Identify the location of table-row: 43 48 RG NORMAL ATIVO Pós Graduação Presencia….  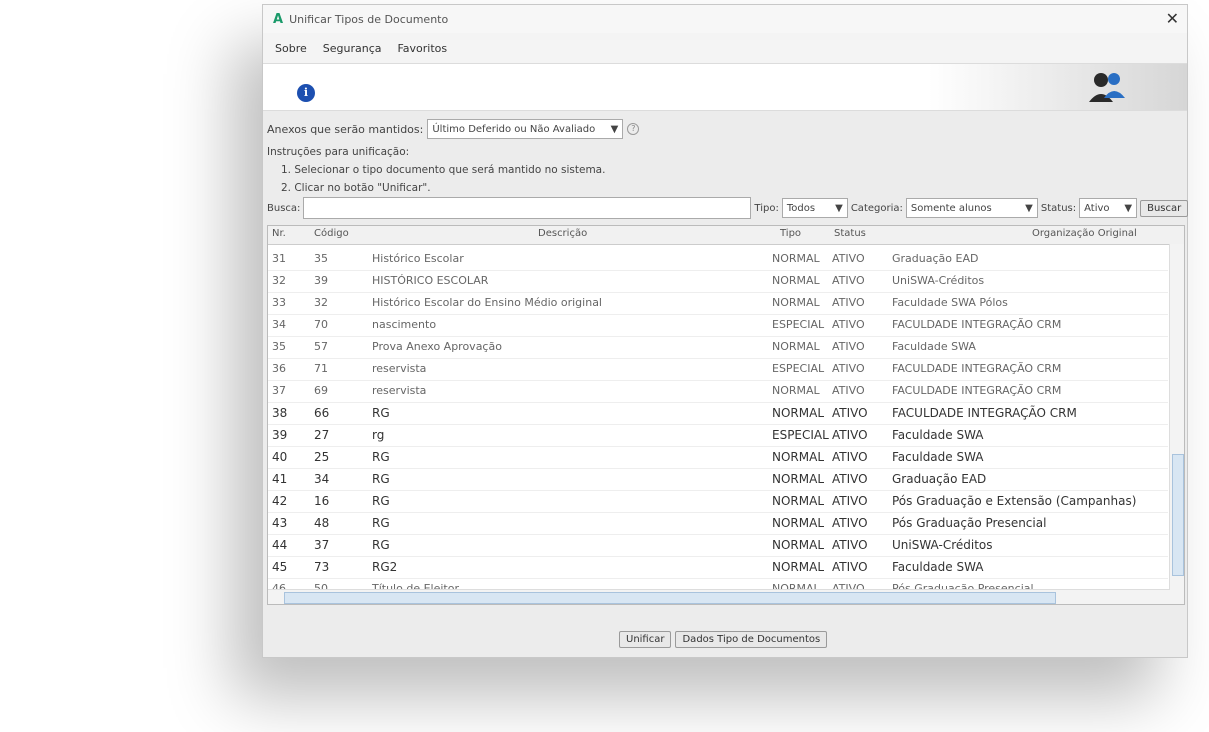
(718, 523).